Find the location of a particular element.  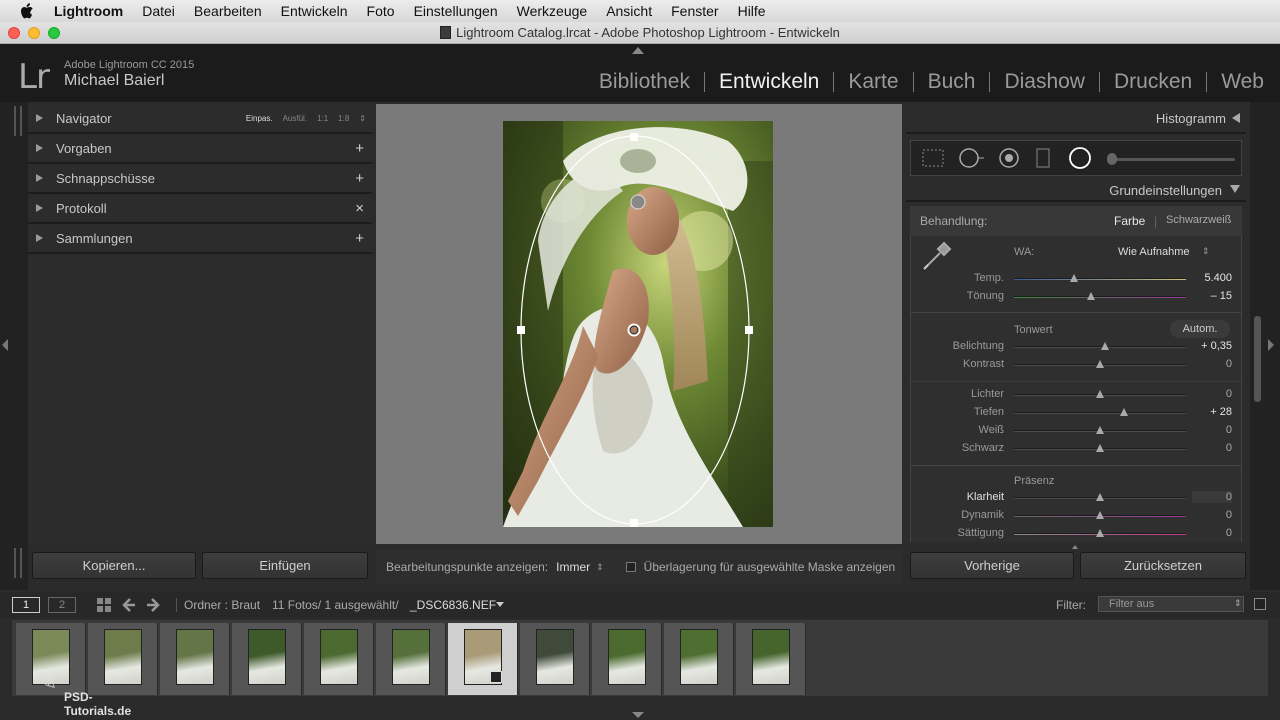

history-header: Protokoll × is located at coordinates (200, 209).